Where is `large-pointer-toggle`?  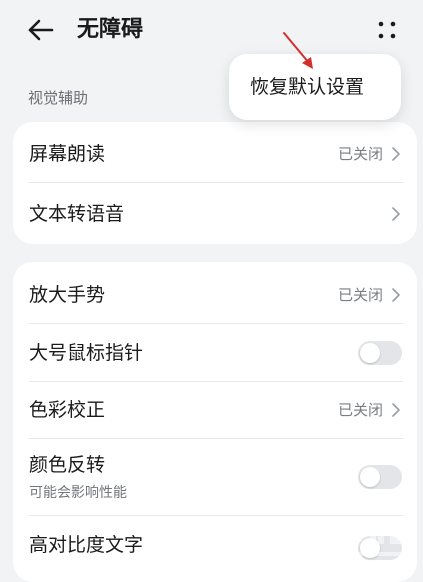 large-pointer-toggle is located at coordinates (380, 353).